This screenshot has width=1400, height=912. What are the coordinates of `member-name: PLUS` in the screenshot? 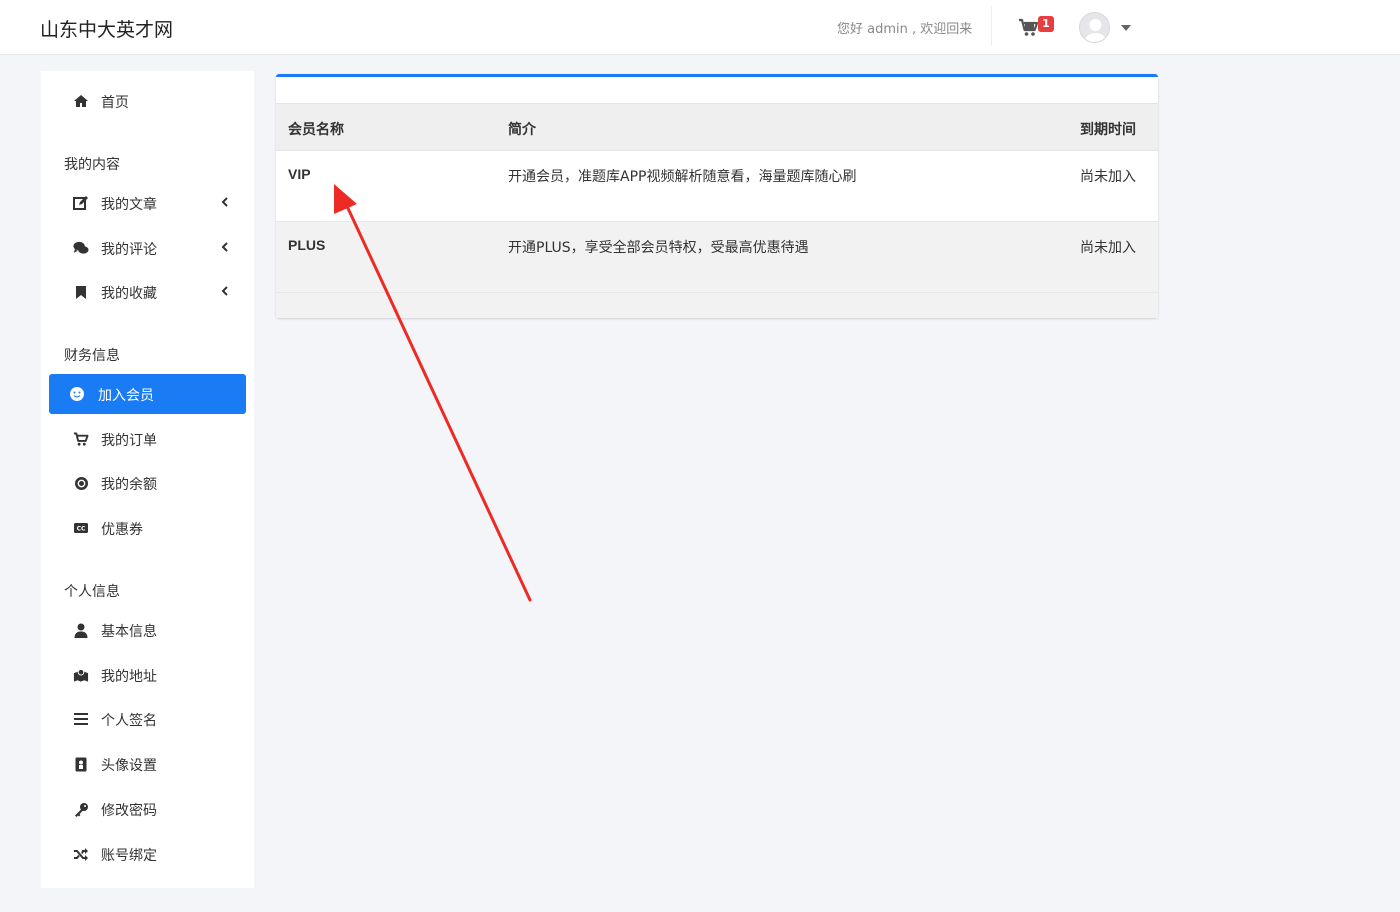 It's located at (307, 245).